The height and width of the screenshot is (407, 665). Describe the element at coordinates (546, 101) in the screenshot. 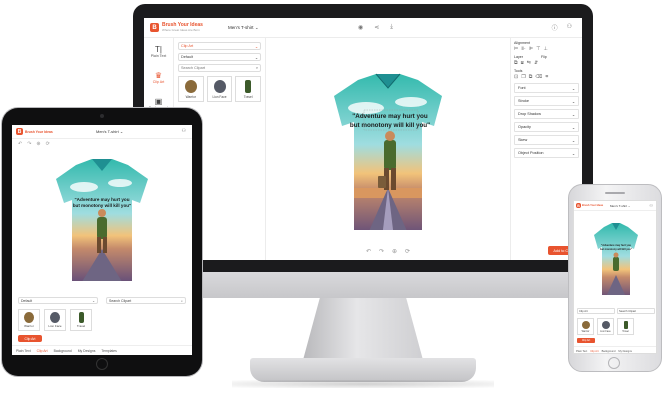

I see `stroke-section: Stroke ⌄` at that location.